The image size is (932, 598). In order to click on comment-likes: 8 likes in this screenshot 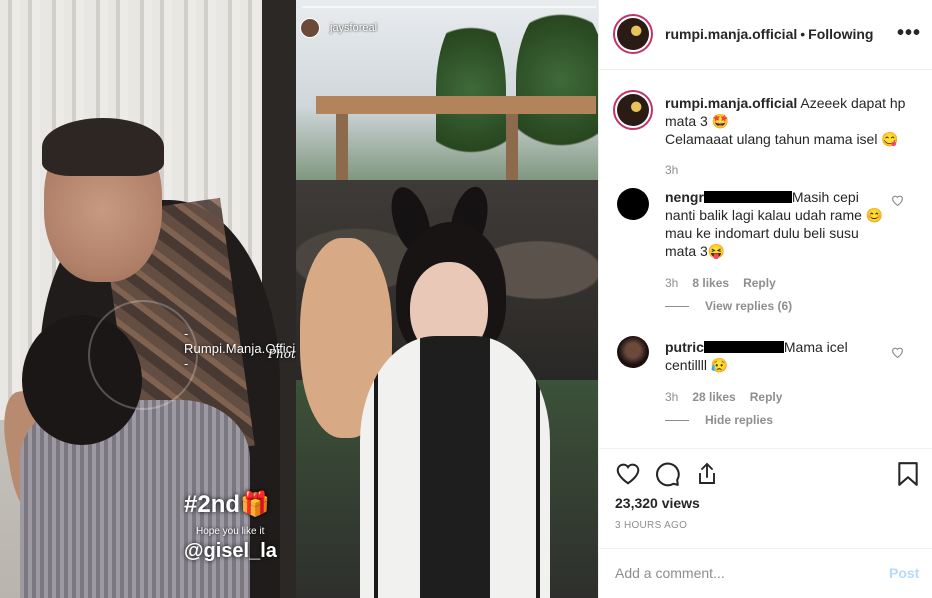, I will do `click(710, 283)`.